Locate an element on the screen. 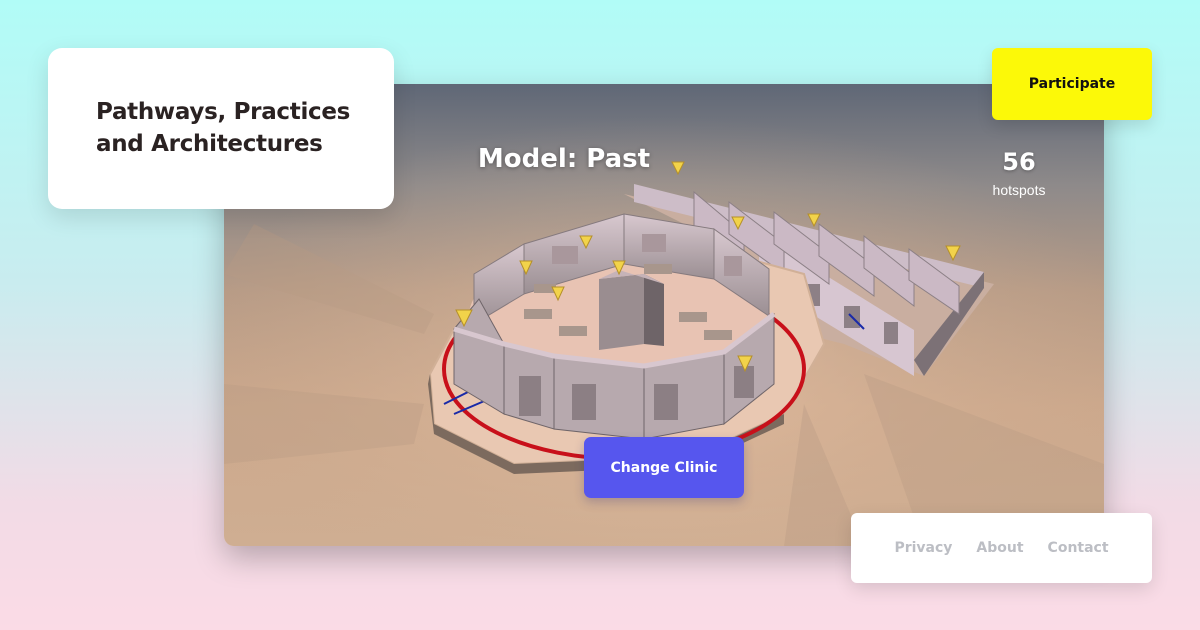 This screenshot has width=1200, height=630. hotspot-counter: 56 hotspots is located at coordinates (1019, 173).